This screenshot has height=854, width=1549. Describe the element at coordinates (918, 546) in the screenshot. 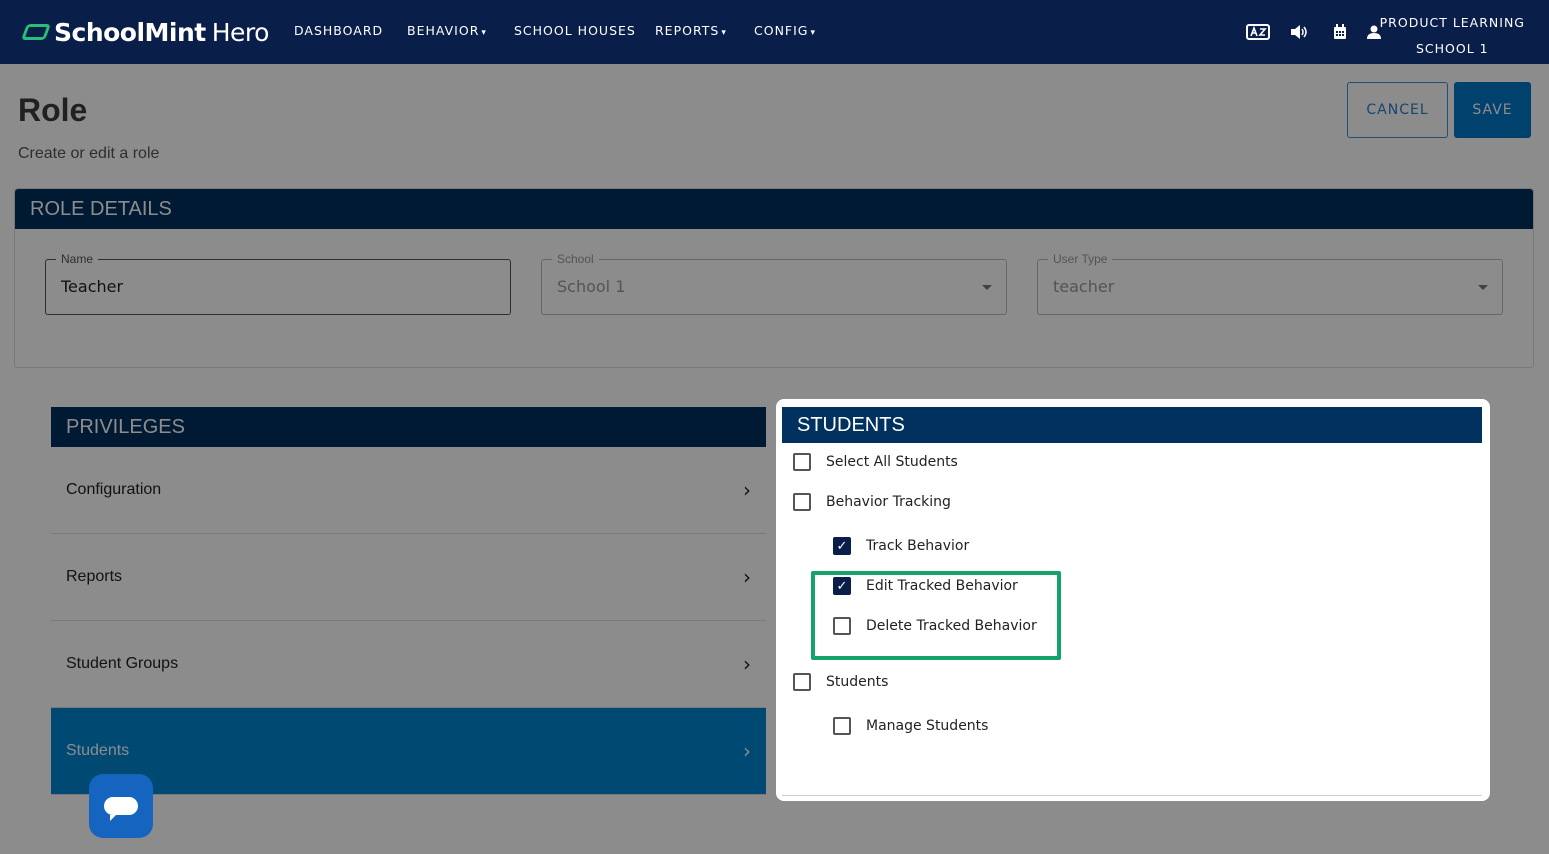

I see `permission-label: Track Behavior` at that location.